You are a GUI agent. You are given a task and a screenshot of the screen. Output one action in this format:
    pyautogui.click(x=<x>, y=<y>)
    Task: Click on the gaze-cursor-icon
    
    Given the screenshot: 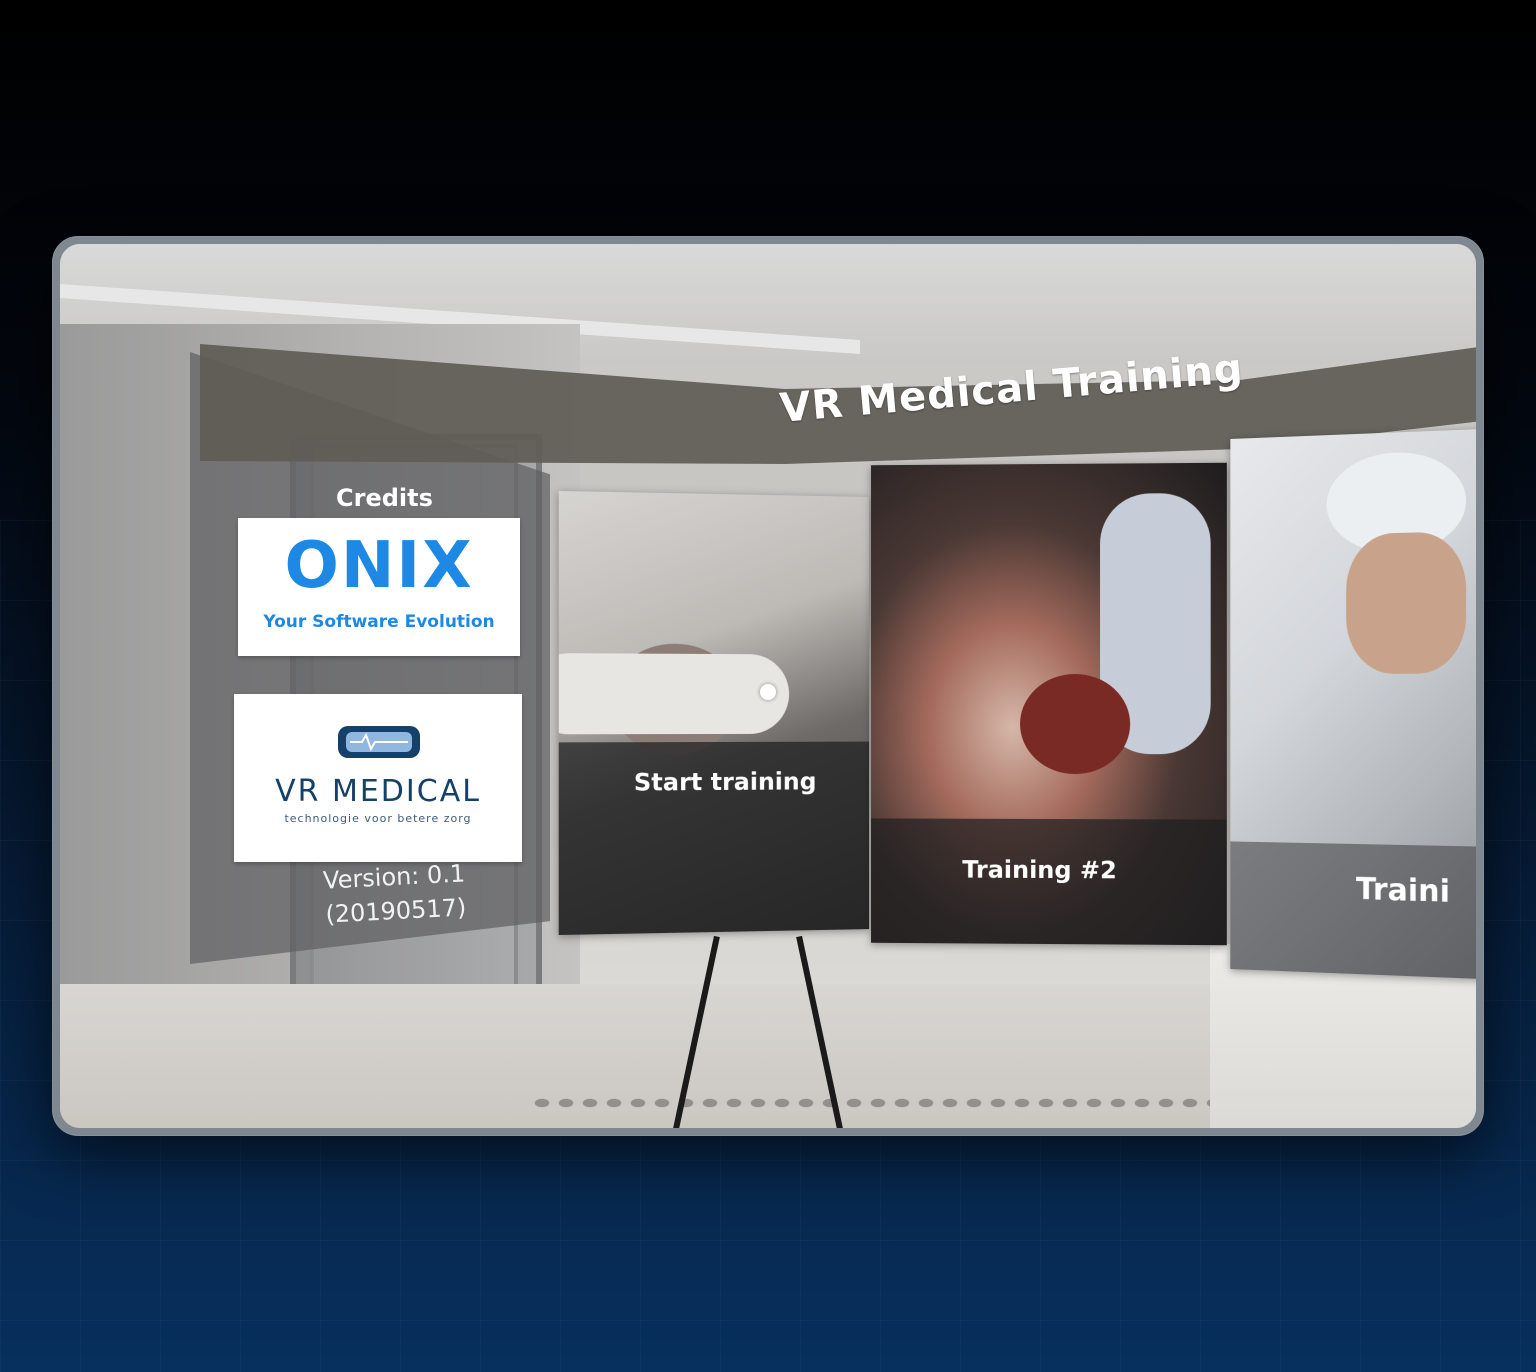 What is the action you would take?
    pyautogui.click(x=768, y=692)
    